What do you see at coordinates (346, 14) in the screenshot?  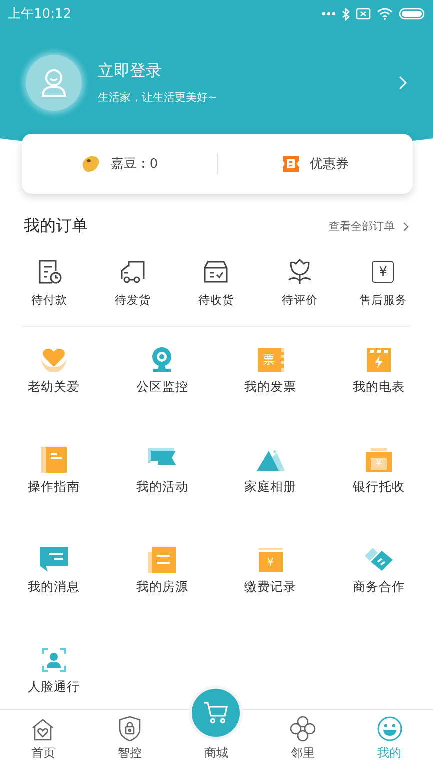 I see `bluetooth-icon` at bounding box center [346, 14].